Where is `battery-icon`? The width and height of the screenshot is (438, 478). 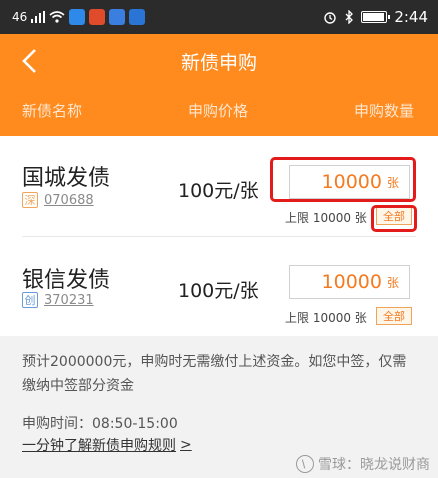
battery-icon is located at coordinates (376, 17).